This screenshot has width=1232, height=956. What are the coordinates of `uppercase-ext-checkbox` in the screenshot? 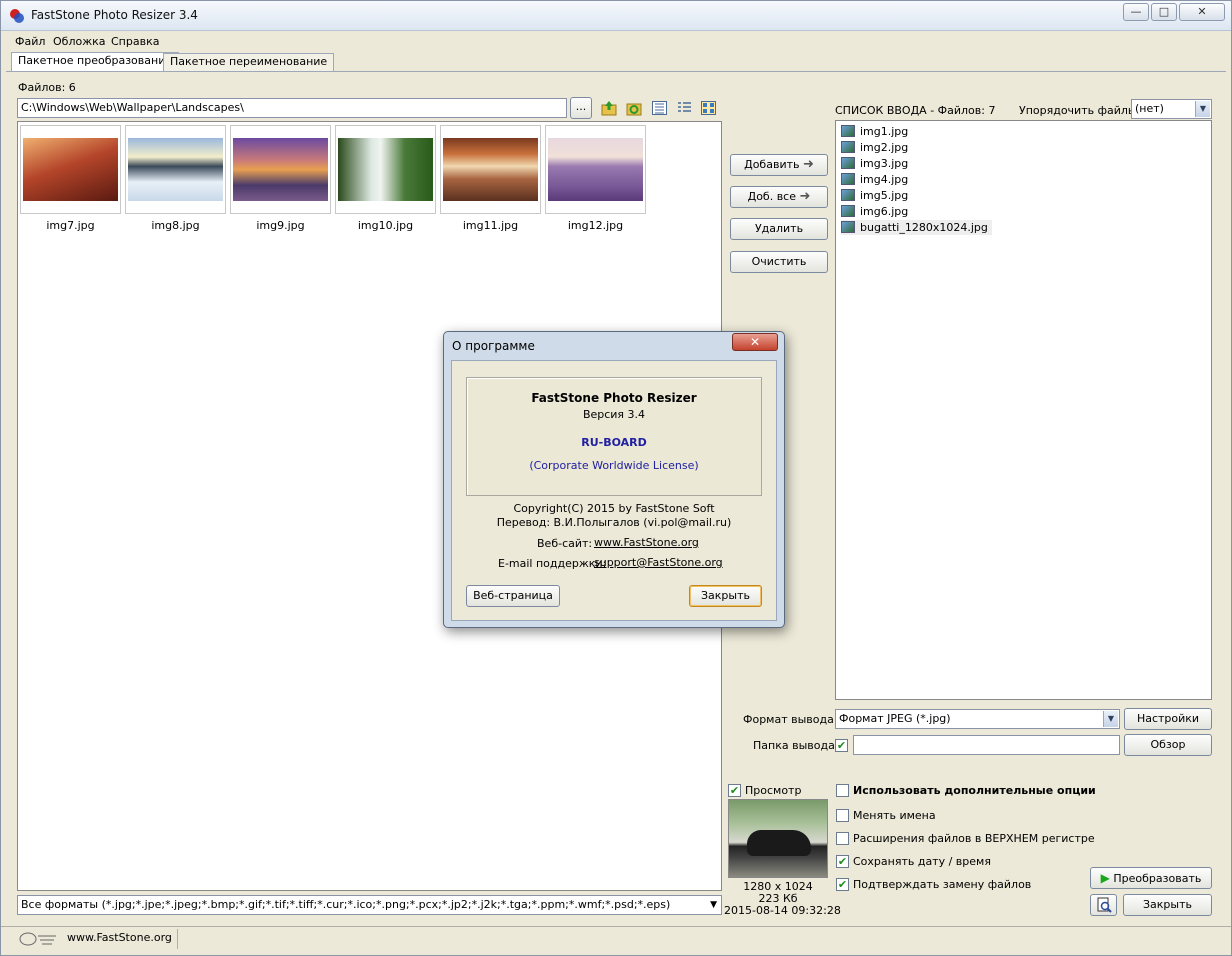 It's located at (842, 838).